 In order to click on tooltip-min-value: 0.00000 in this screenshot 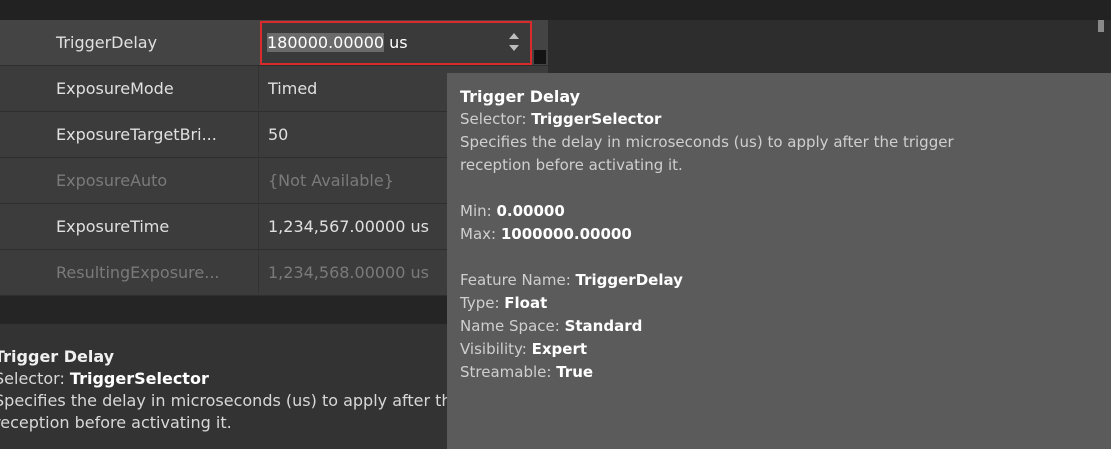, I will do `click(530, 211)`.